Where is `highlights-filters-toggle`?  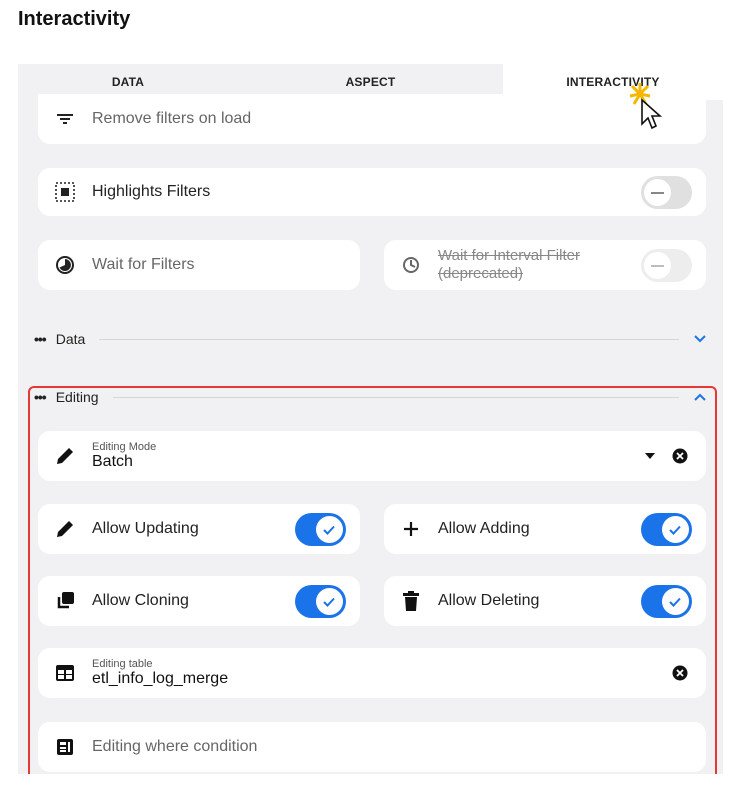
highlights-filters-toggle is located at coordinates (666, 192).